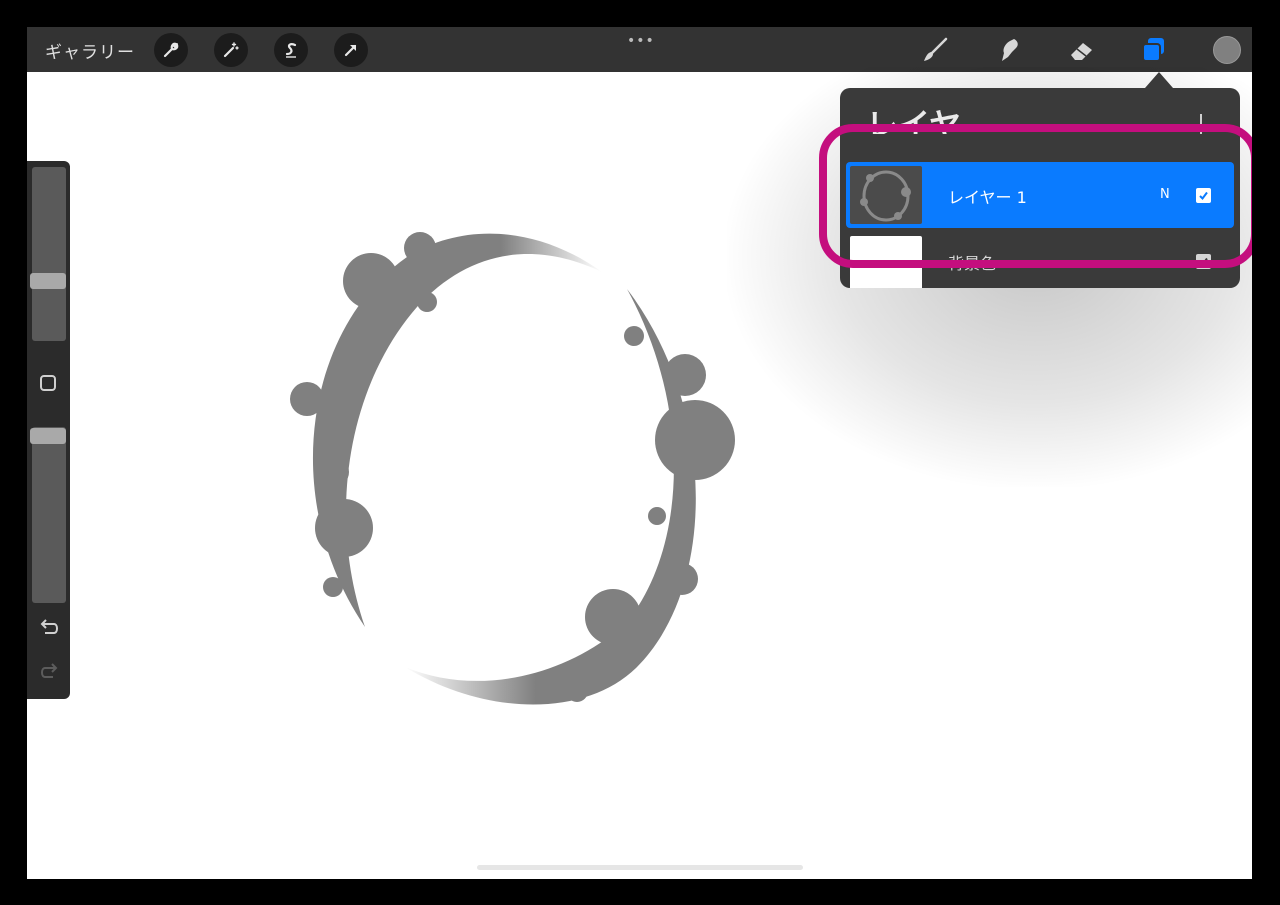 The width and height of the screenshot is (1280, 905). I want to click on adjustments-button, so click(231, 50).